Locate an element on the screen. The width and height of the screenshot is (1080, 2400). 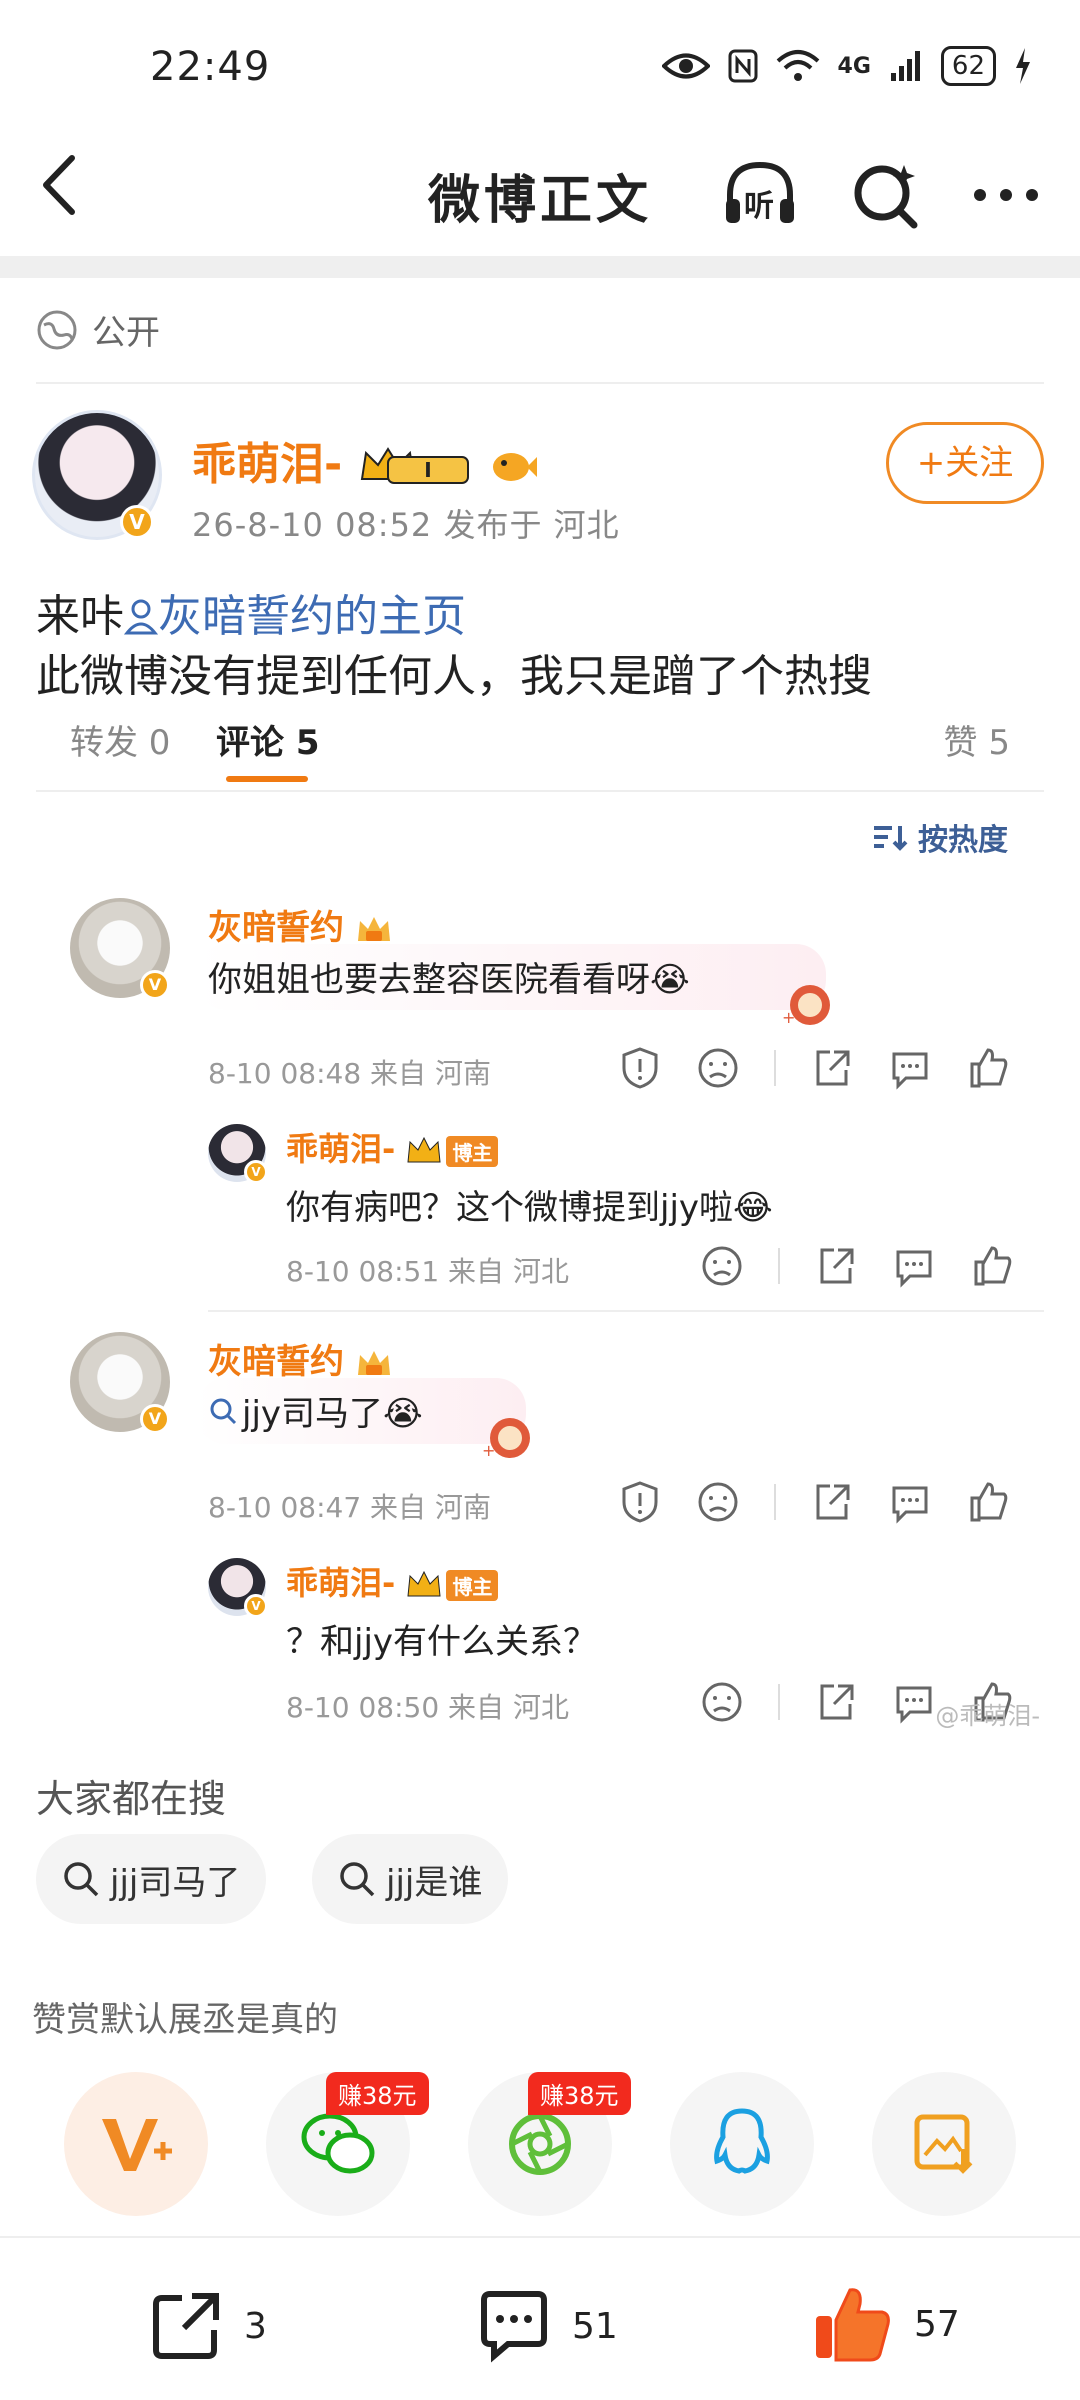
sort-icon is located at coordinates (891, 838).